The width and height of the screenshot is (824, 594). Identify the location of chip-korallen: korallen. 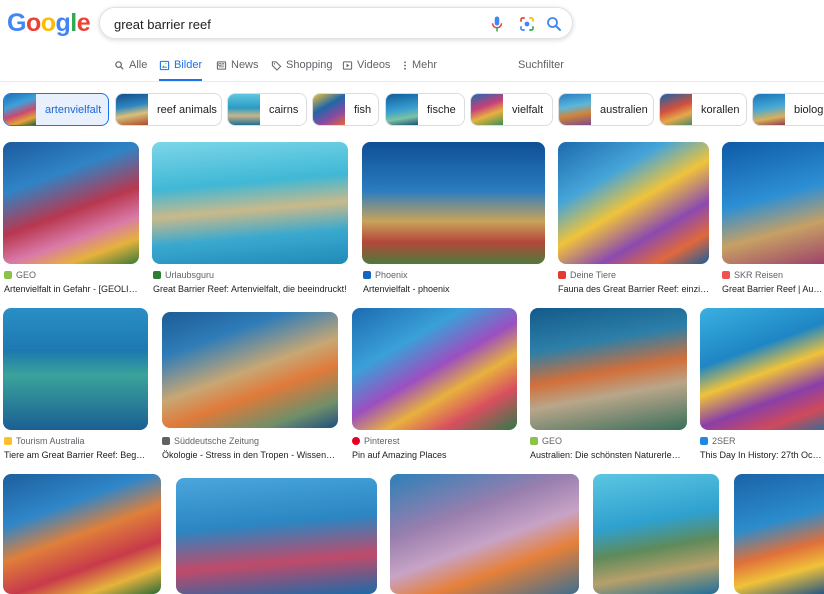
(703, 109).